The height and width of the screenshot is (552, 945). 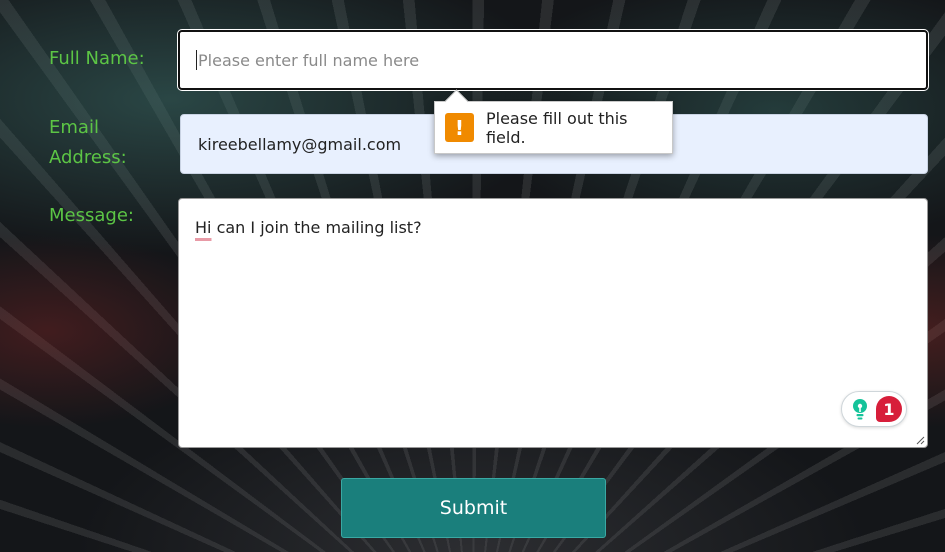 I want to click on message-text: Hi can I join the mailing list?, so click(x=553, y=228).